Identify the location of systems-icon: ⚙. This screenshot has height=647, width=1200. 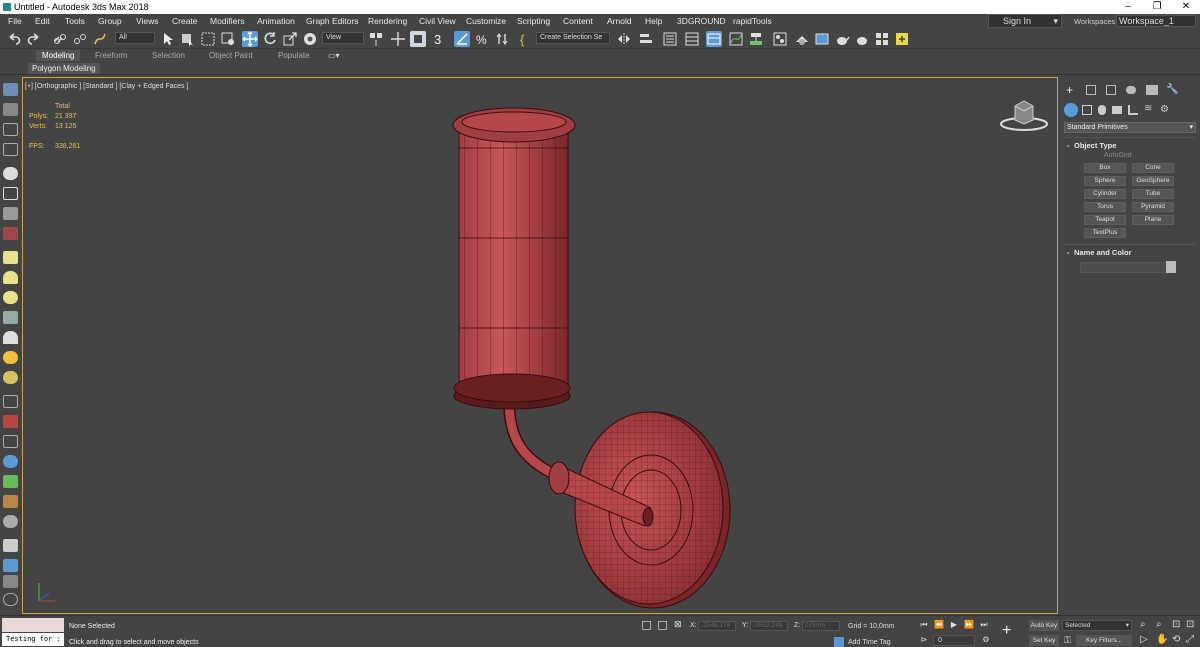
(1164, 109).